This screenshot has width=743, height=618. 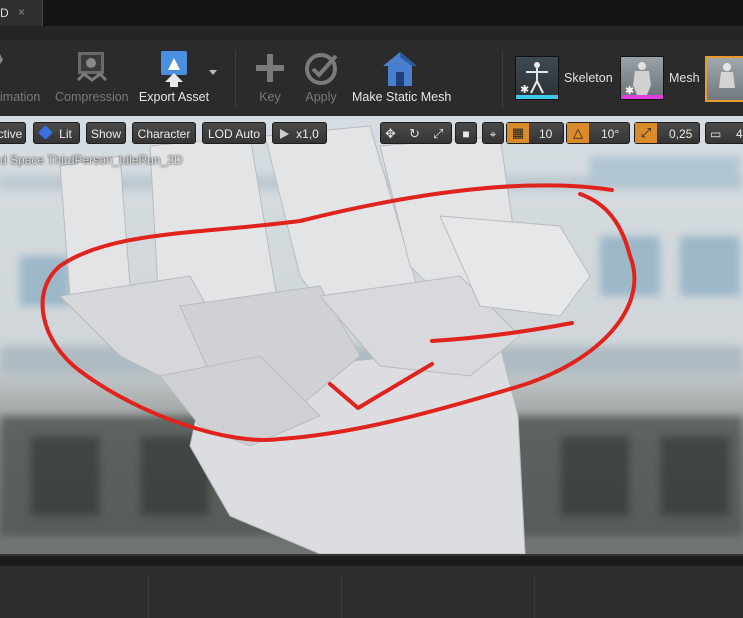 What do you see at coordinates (1, 59) in the screenshot?
I see `animation-icon` at bounding box center [1, 59].